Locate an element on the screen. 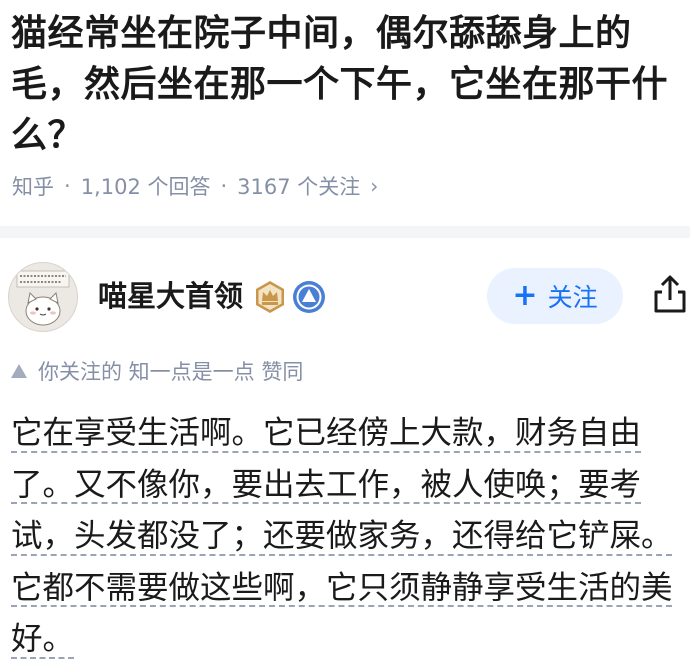 This screenshot has height=666, width=690. author-name: 喵星大首领 is located at coordinates (170, 296).